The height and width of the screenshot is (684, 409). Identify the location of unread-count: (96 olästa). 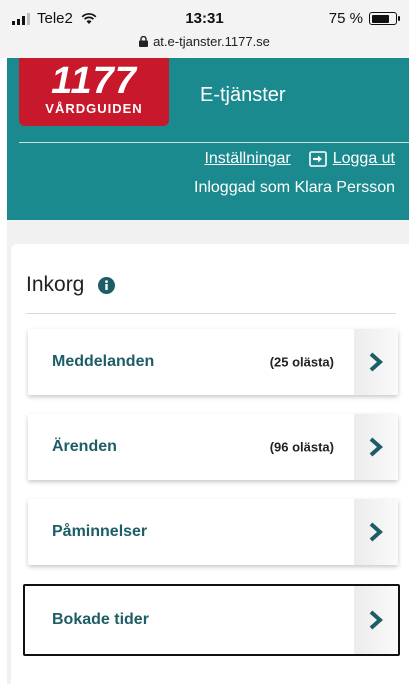
(301, 447).